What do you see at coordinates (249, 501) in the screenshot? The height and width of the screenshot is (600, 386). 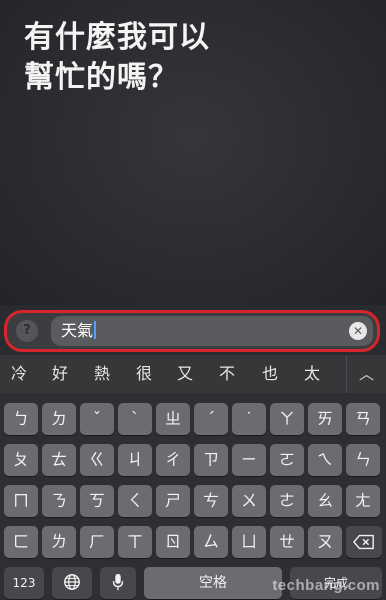 I see `zhuyin-key: ㄨ` at bounding box center [249, 501].